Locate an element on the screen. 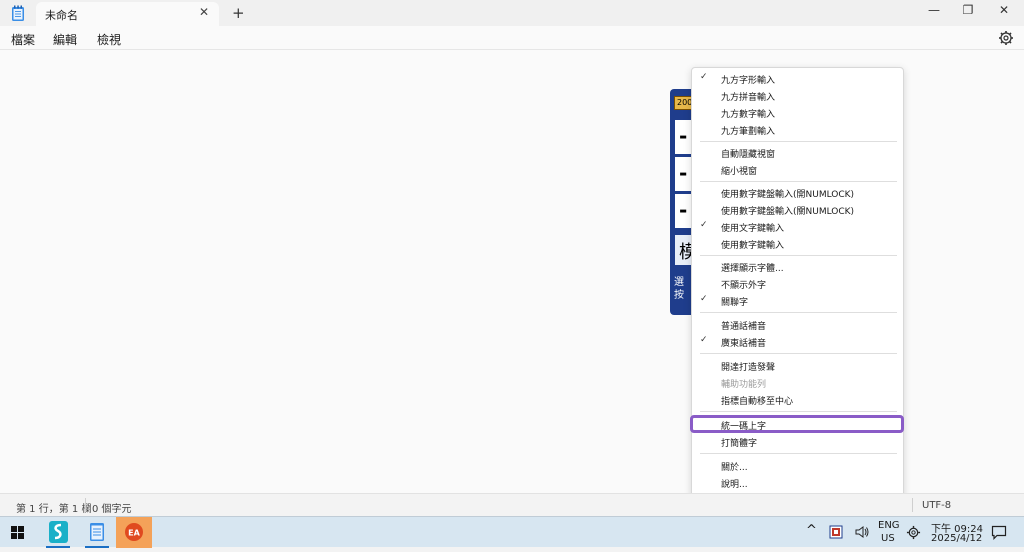  menu-item-jiufang-number: 九方數字輸入 is located at coordinates (798, 112).